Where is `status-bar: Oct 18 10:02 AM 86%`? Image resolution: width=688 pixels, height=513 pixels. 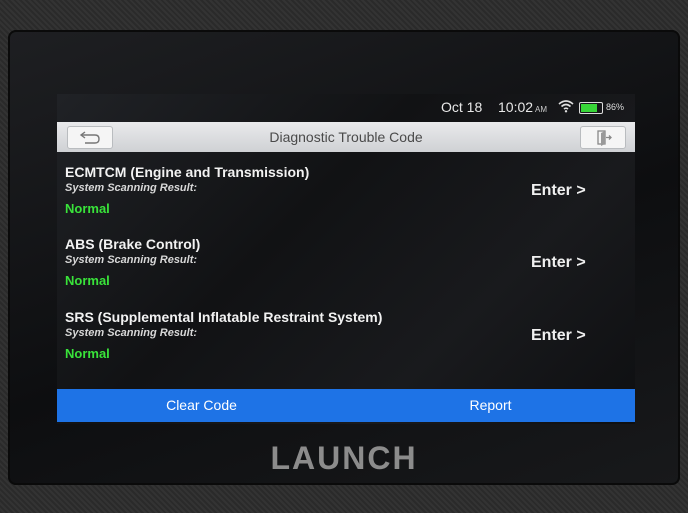 status-bar: Oct 18 10:02 AM 86% is located at coordinates (346, 107).